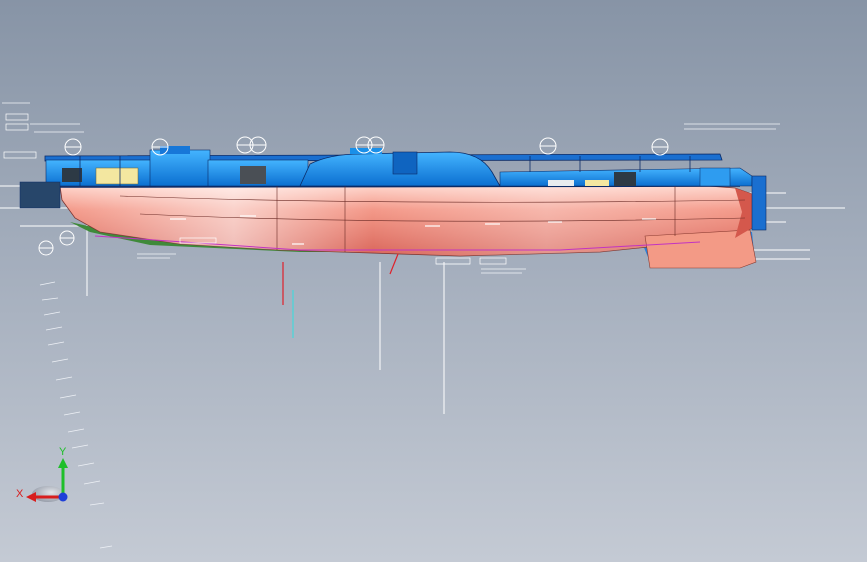  Describe the element at coordinates (63, 452) in the screenshot. I see `triad-y-label: Y` at that location.